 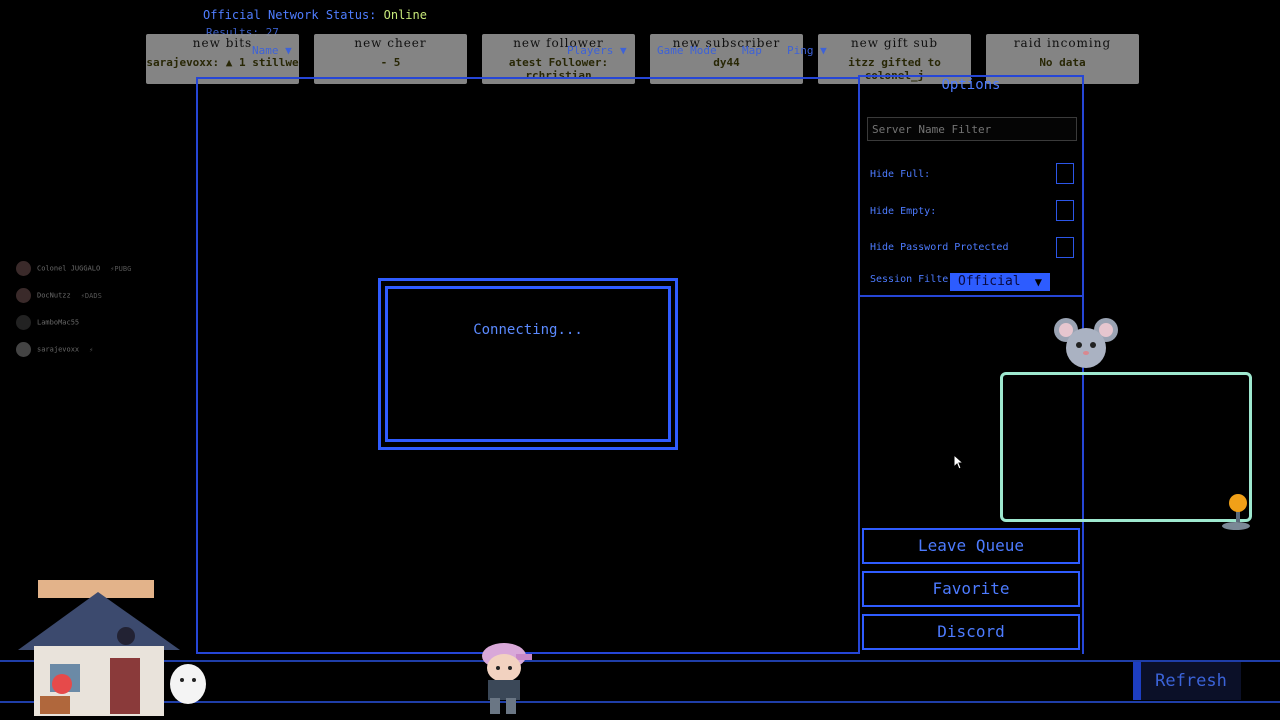 I want to click on session-filter-value: Official, so click(x=989, y=281).